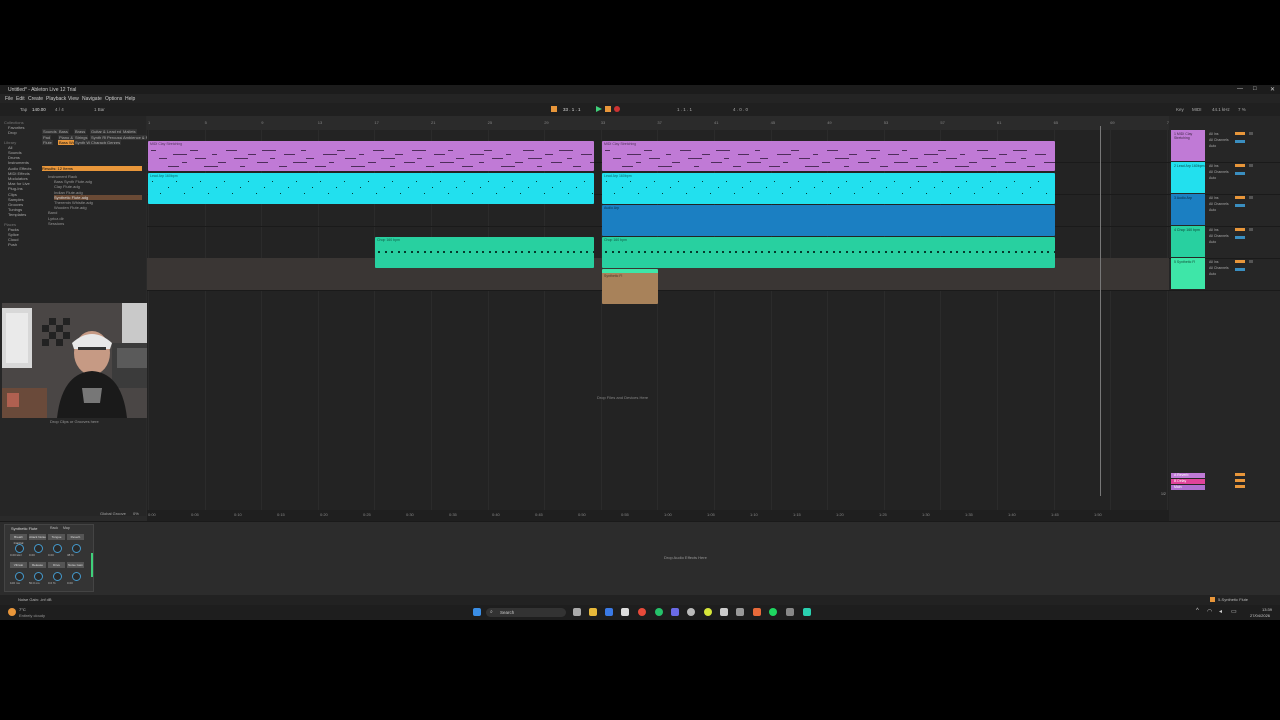 Image resolution: width=1280 pixels, height=720 pixels. What do you see at coordinates (593, 612) in the screenshot?
I see `file-explorer-icon` at bounding box center [593, 612].